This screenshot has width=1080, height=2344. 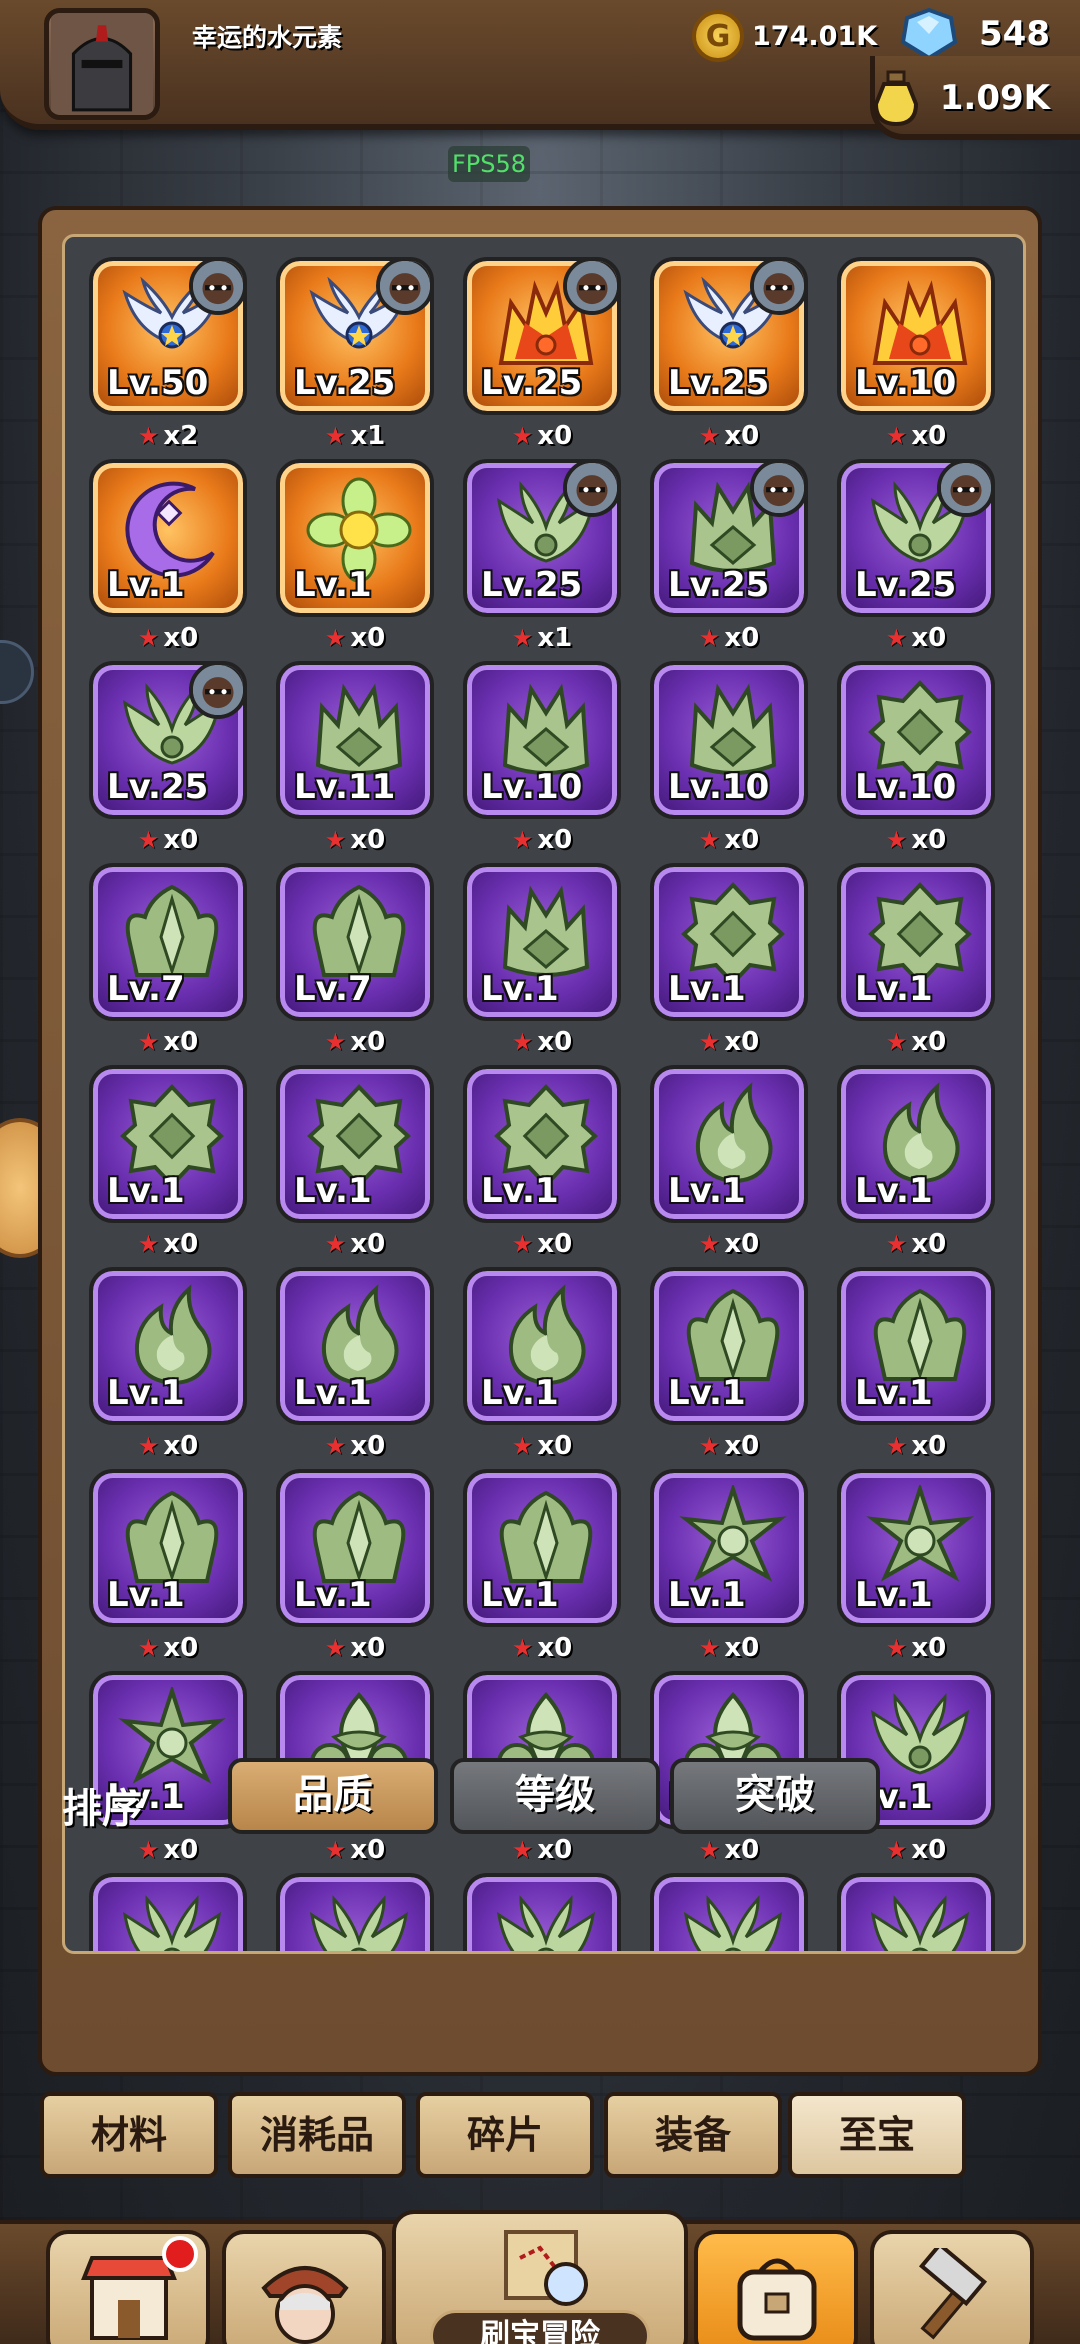 I want to click on item-card: Lv.50, so click(x=168, y=336).